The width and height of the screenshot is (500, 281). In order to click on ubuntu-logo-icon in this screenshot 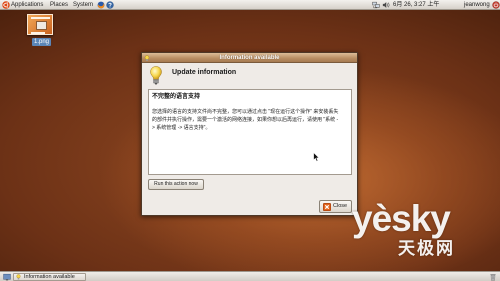, I will do `click(6, 5)`.